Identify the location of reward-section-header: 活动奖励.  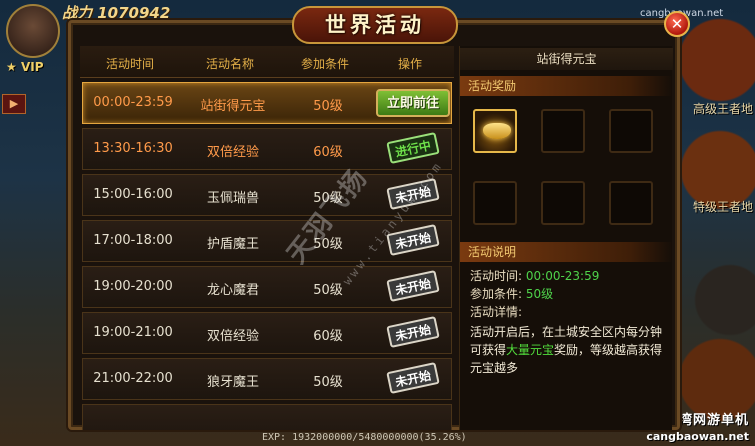
(566, 86).